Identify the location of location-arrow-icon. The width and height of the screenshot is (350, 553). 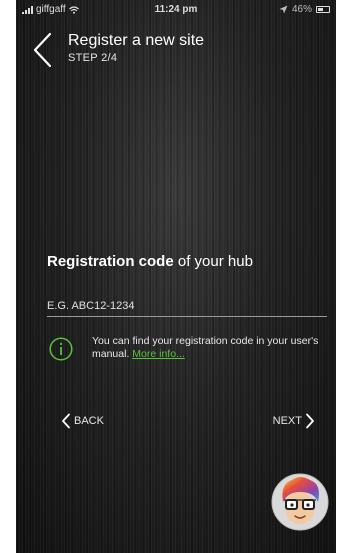
(283, 9).